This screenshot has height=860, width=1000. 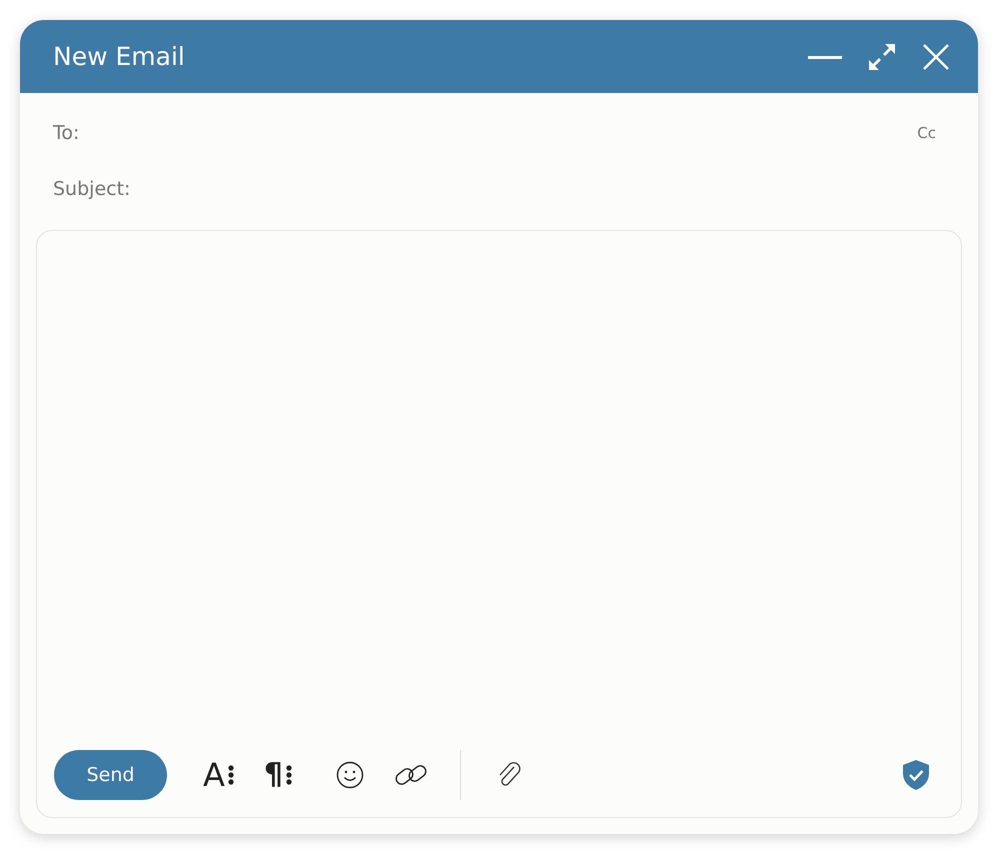 I want to click on cc-link: Cc, so click(x=926, y=133).